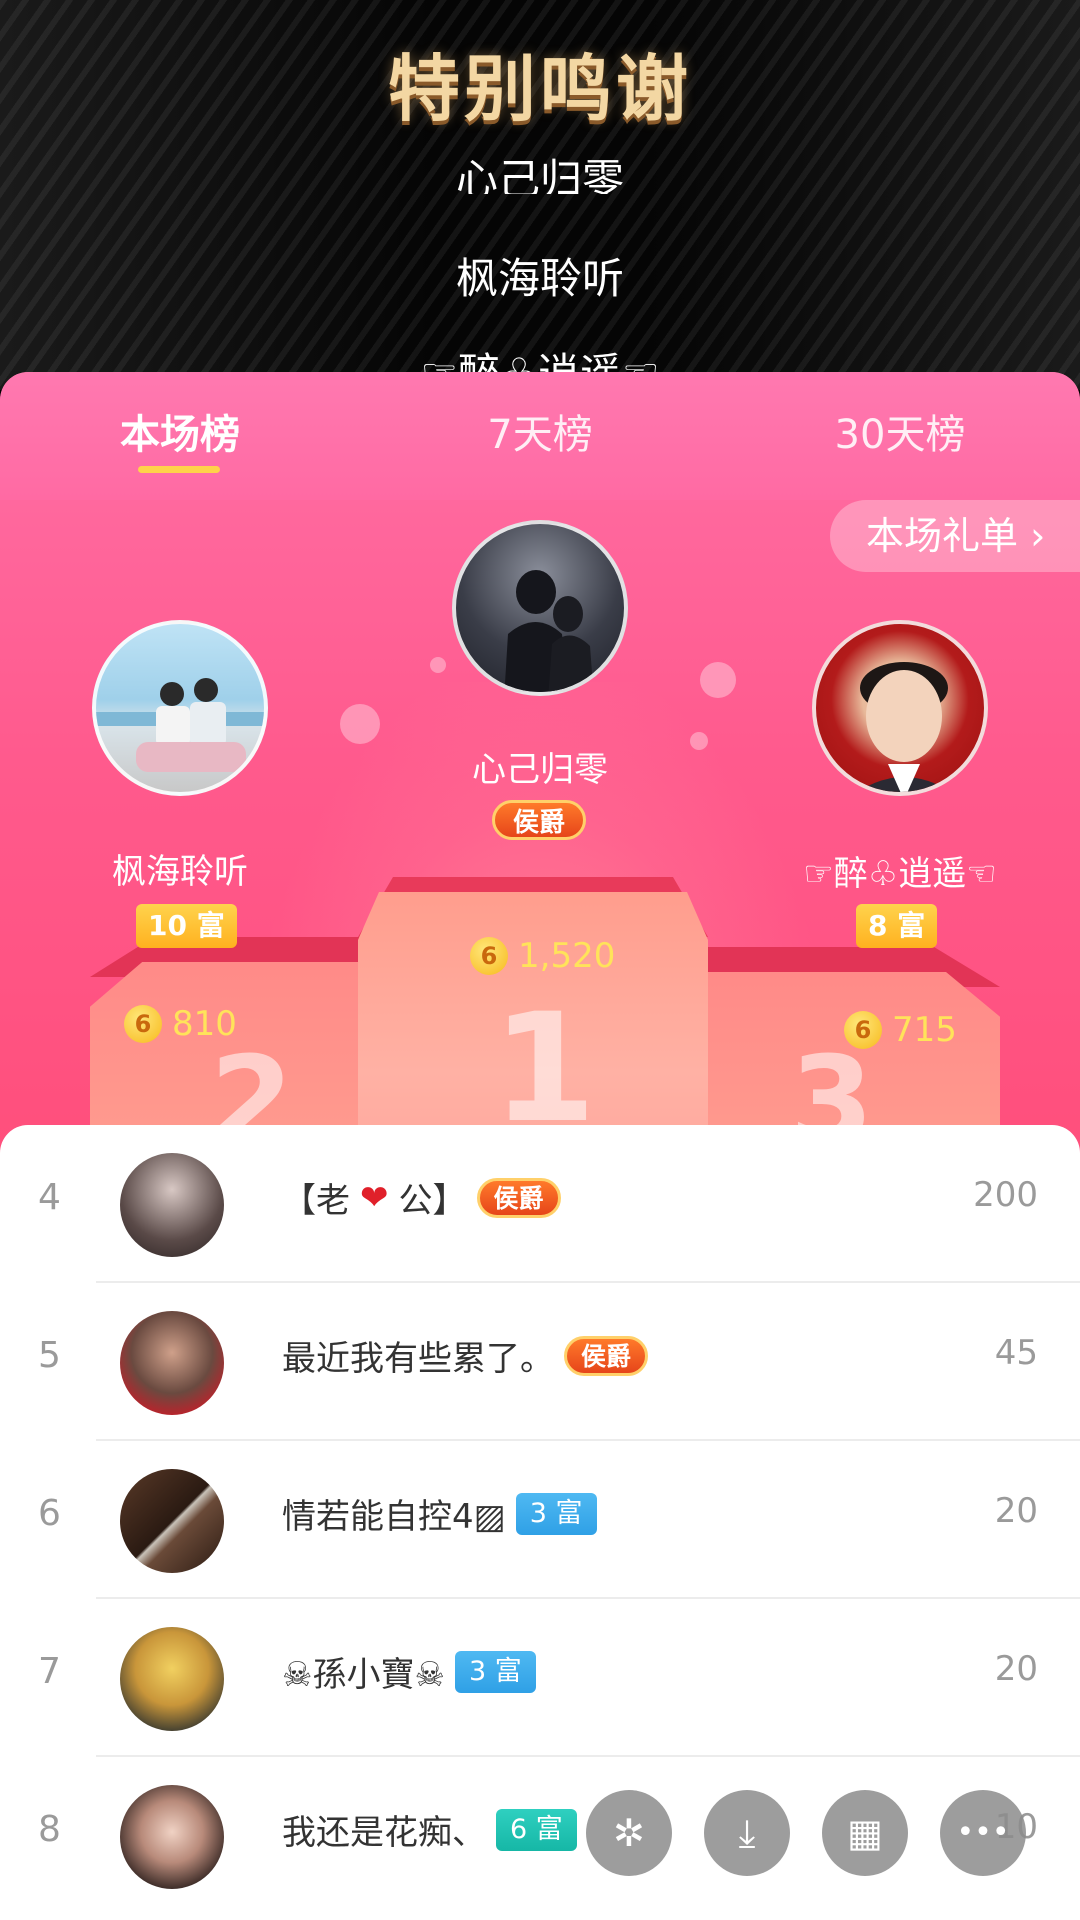 This screenshot has width=1080, height=1920. I want to click on first-place-name: 心己归零, so click(540, 770).